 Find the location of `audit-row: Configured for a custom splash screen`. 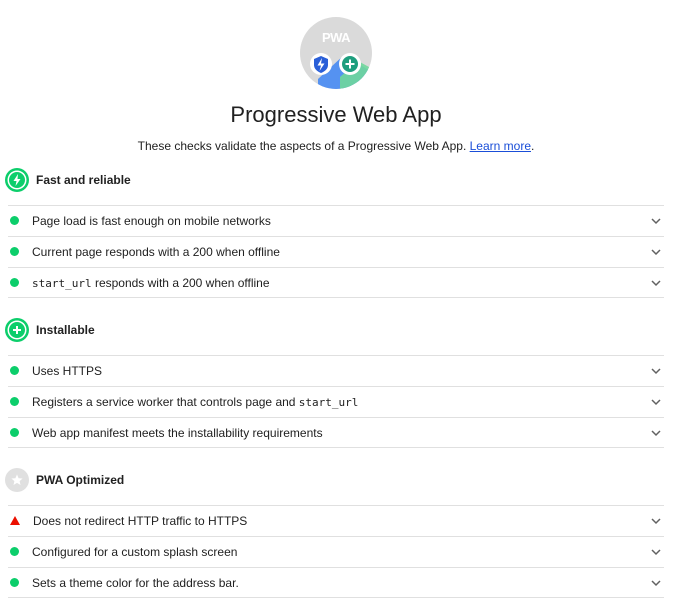

audit-row: Configured for a custom splash screen is located at coordinates (336, 551).